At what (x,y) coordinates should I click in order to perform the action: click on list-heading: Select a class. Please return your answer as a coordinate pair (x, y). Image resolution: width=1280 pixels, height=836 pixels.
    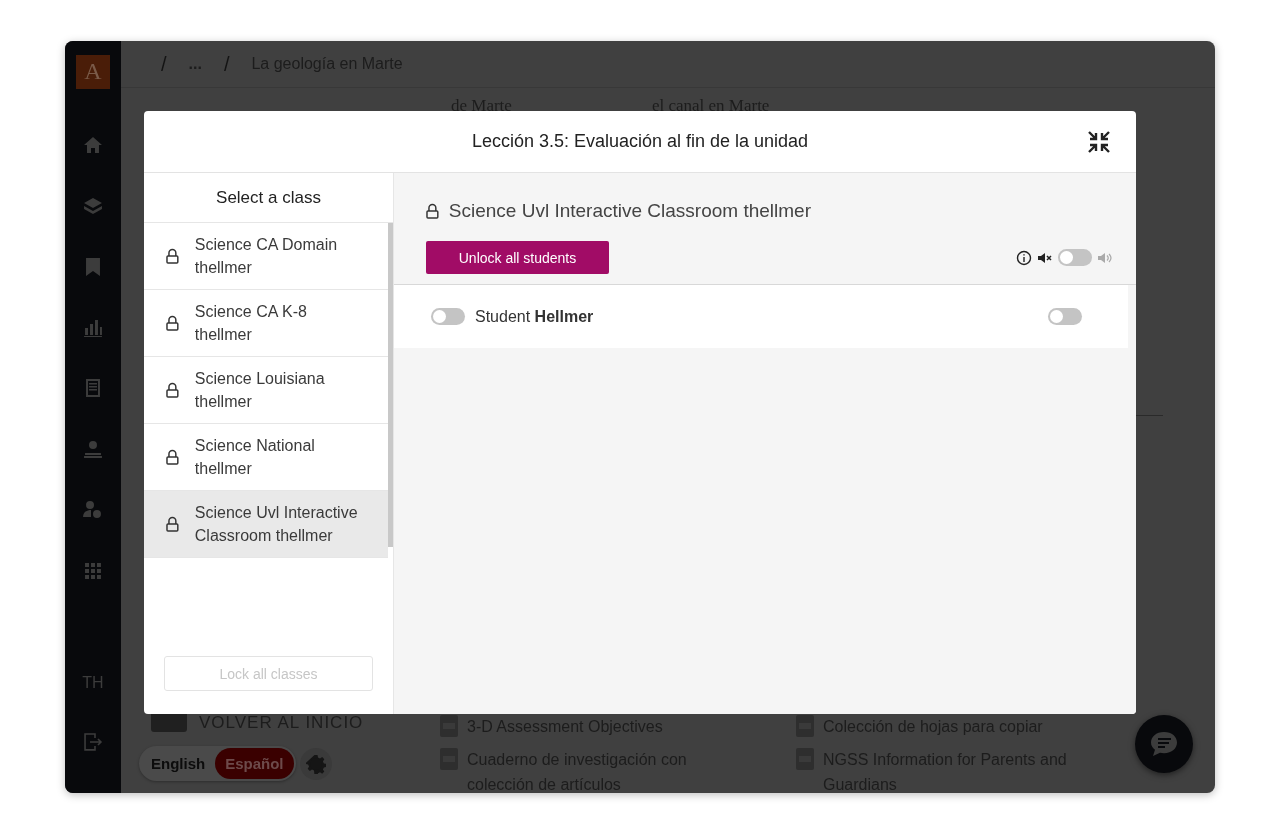
    Looking at the image, I should click on (268, 197).